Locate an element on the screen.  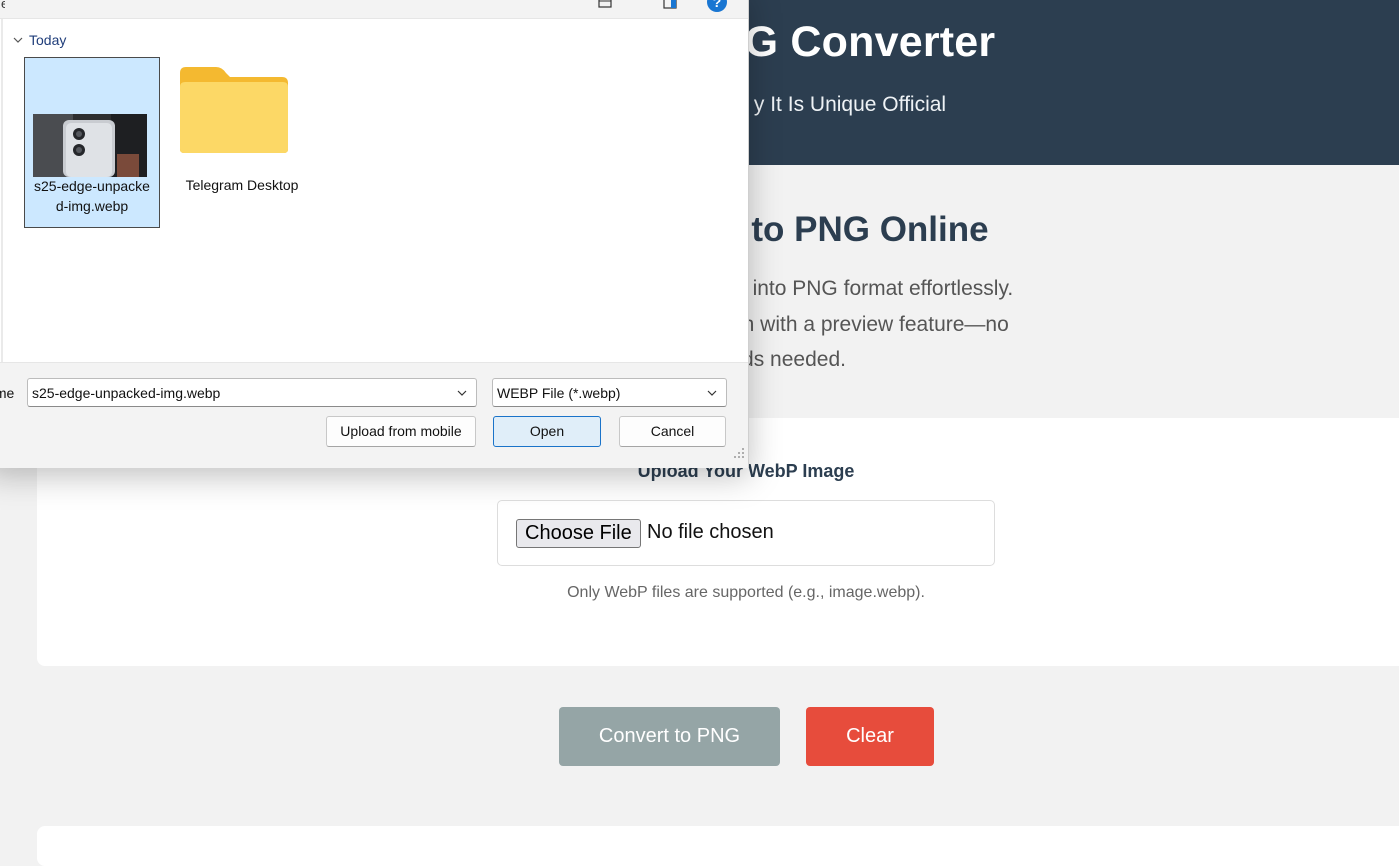
preview-card is located at coordinates (718, 846).